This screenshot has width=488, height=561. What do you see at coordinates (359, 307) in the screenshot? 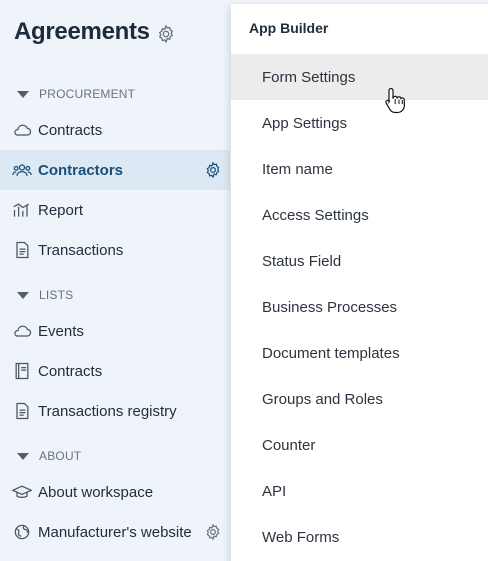
I see `menu-item-business-processes: Business Processes` at bounding box center [359, 307].